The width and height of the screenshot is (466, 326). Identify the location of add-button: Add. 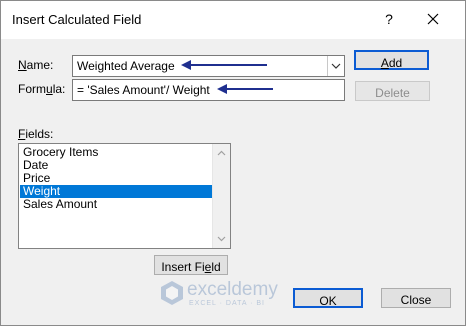
(391, 60).